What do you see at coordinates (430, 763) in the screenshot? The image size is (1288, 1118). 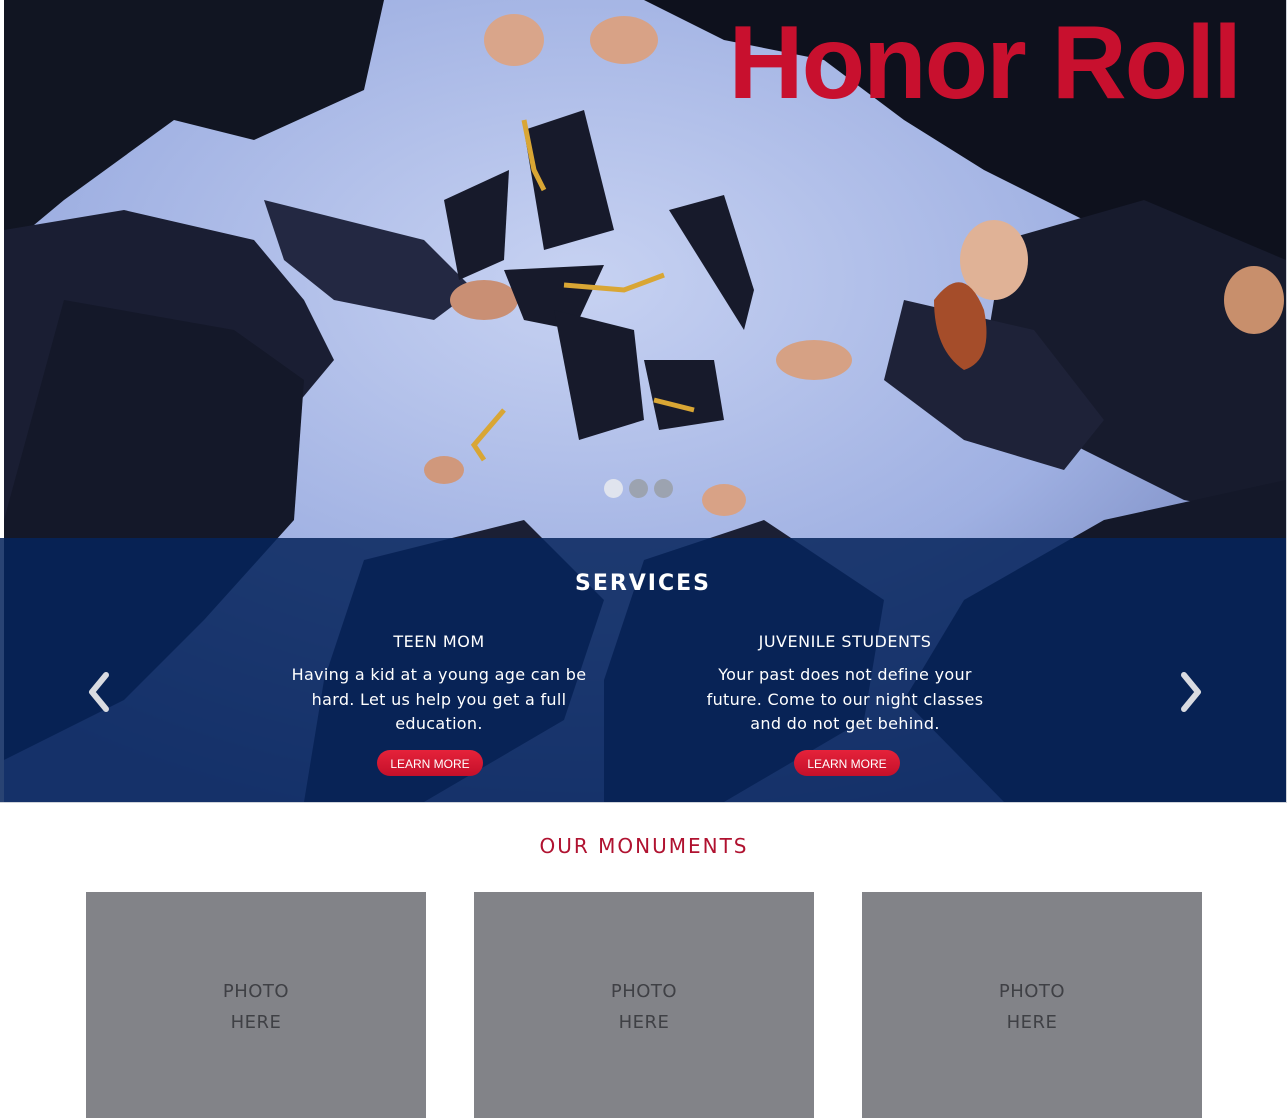 I see `learn-more-button-teen-mom: LEARN MORE` at bounding box center [430, 763].